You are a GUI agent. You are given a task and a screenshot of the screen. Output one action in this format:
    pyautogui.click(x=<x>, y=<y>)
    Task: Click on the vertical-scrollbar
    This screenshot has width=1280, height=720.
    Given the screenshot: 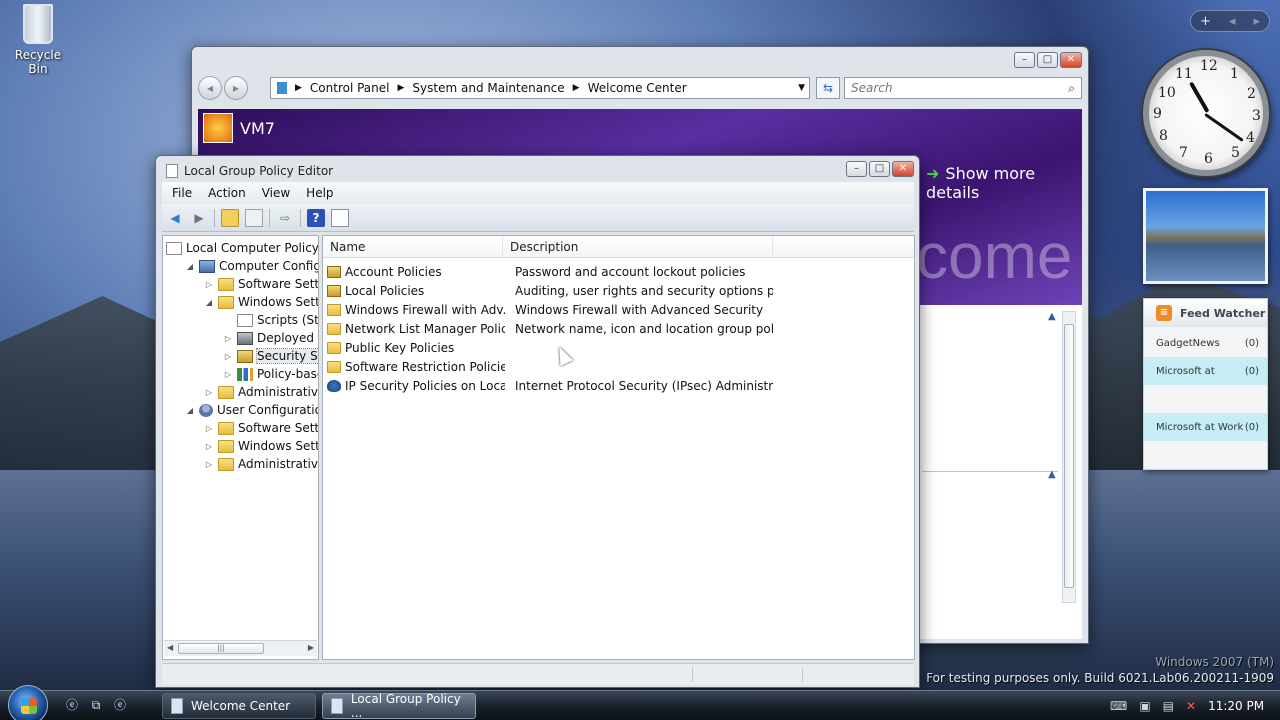 What is the action you would take?
    pyautogui.click(x=1069, y=457)
    